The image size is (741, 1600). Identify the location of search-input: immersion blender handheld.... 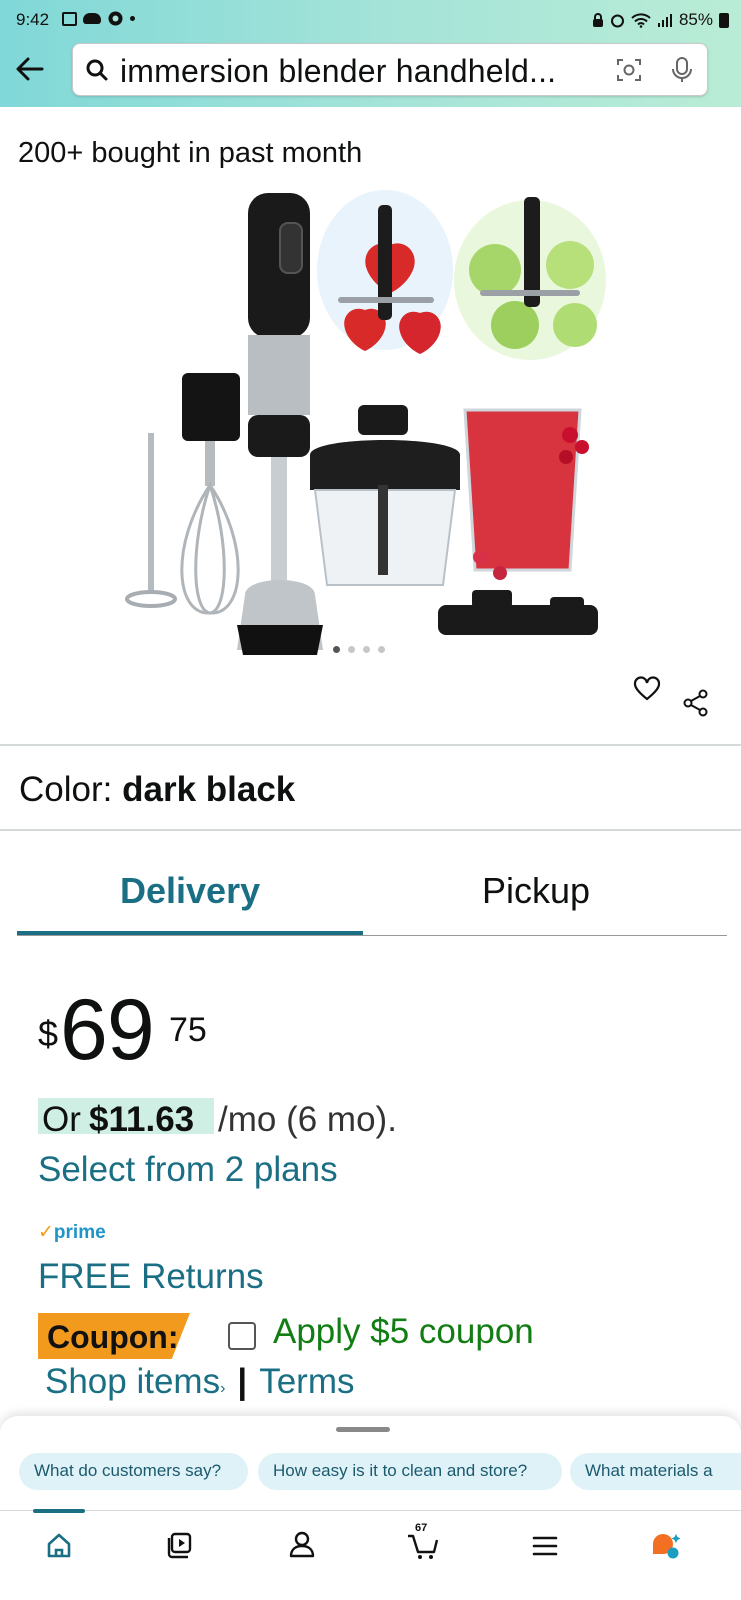
(390, 69).